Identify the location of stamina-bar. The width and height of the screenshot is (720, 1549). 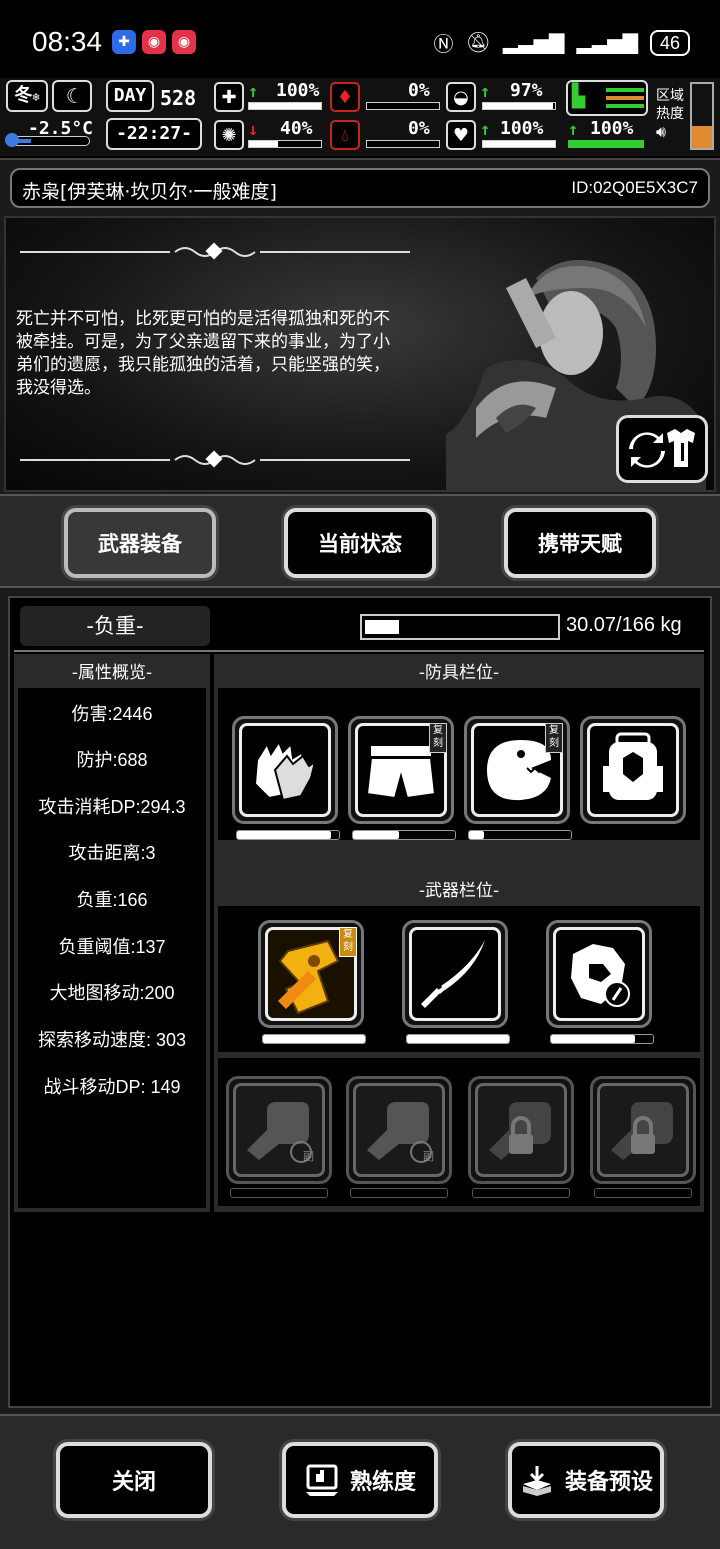
(519, 106).